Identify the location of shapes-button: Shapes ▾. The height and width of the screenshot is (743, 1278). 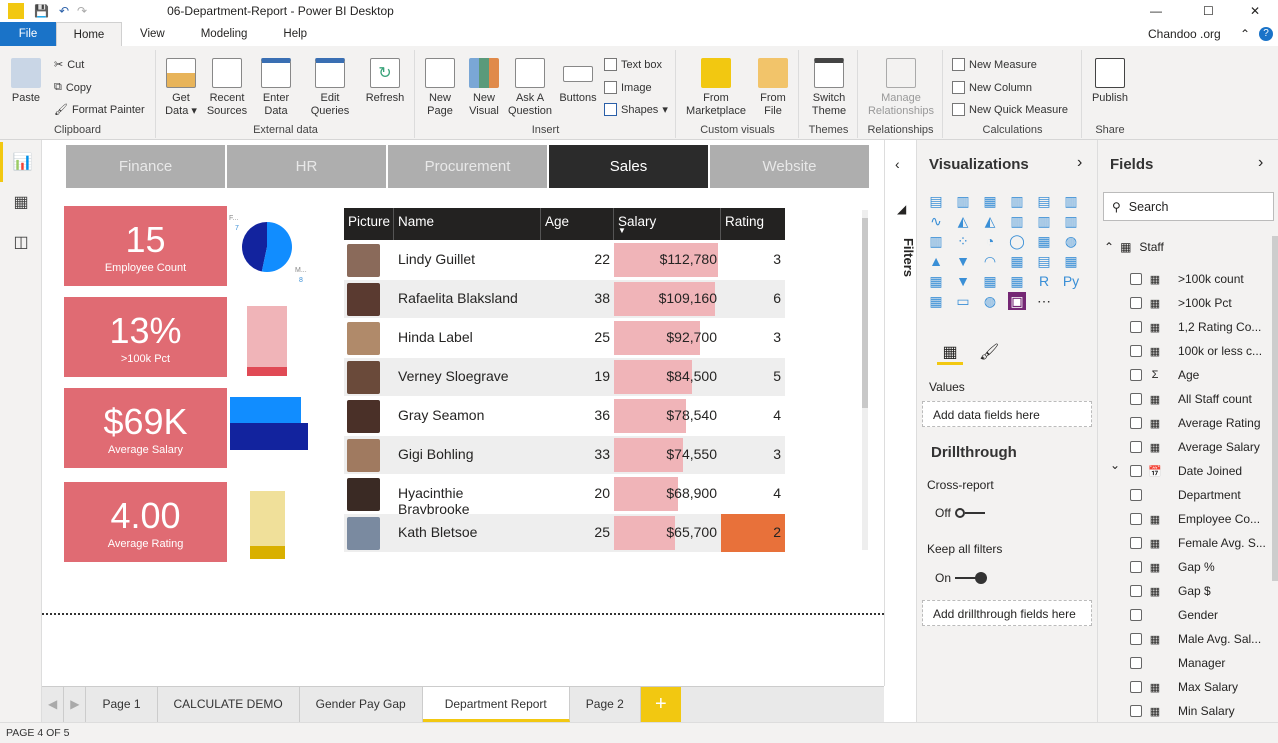
(636, 109).